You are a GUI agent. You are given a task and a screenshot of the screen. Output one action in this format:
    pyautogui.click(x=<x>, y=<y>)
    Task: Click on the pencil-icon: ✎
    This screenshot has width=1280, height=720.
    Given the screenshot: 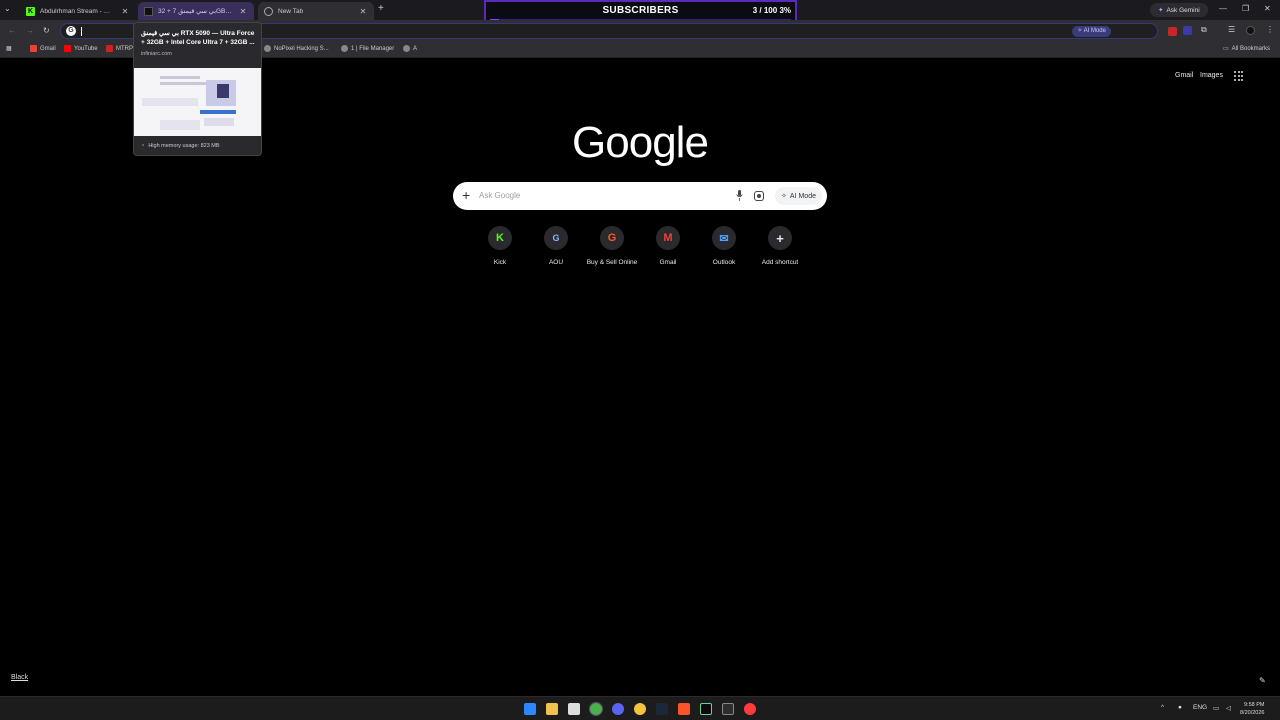 What is the action you would take?
    pyautogui.click(x=1262, y=680)
    